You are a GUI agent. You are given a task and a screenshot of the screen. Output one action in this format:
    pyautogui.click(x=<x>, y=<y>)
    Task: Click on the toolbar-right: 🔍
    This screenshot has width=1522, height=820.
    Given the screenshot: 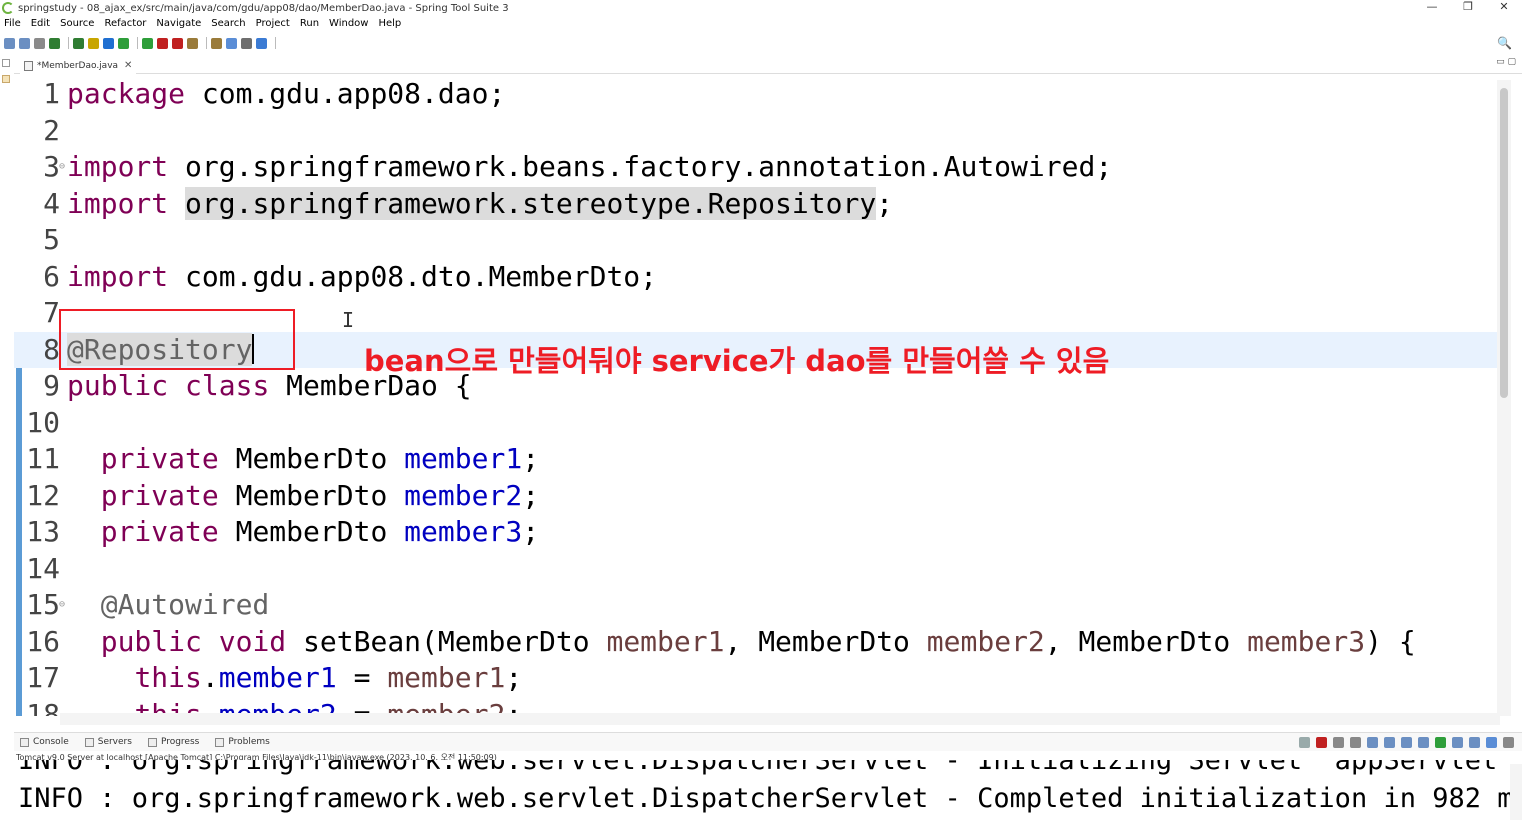 What is the action you would take?
    pyautogui.click(x=1504, y=43)
    